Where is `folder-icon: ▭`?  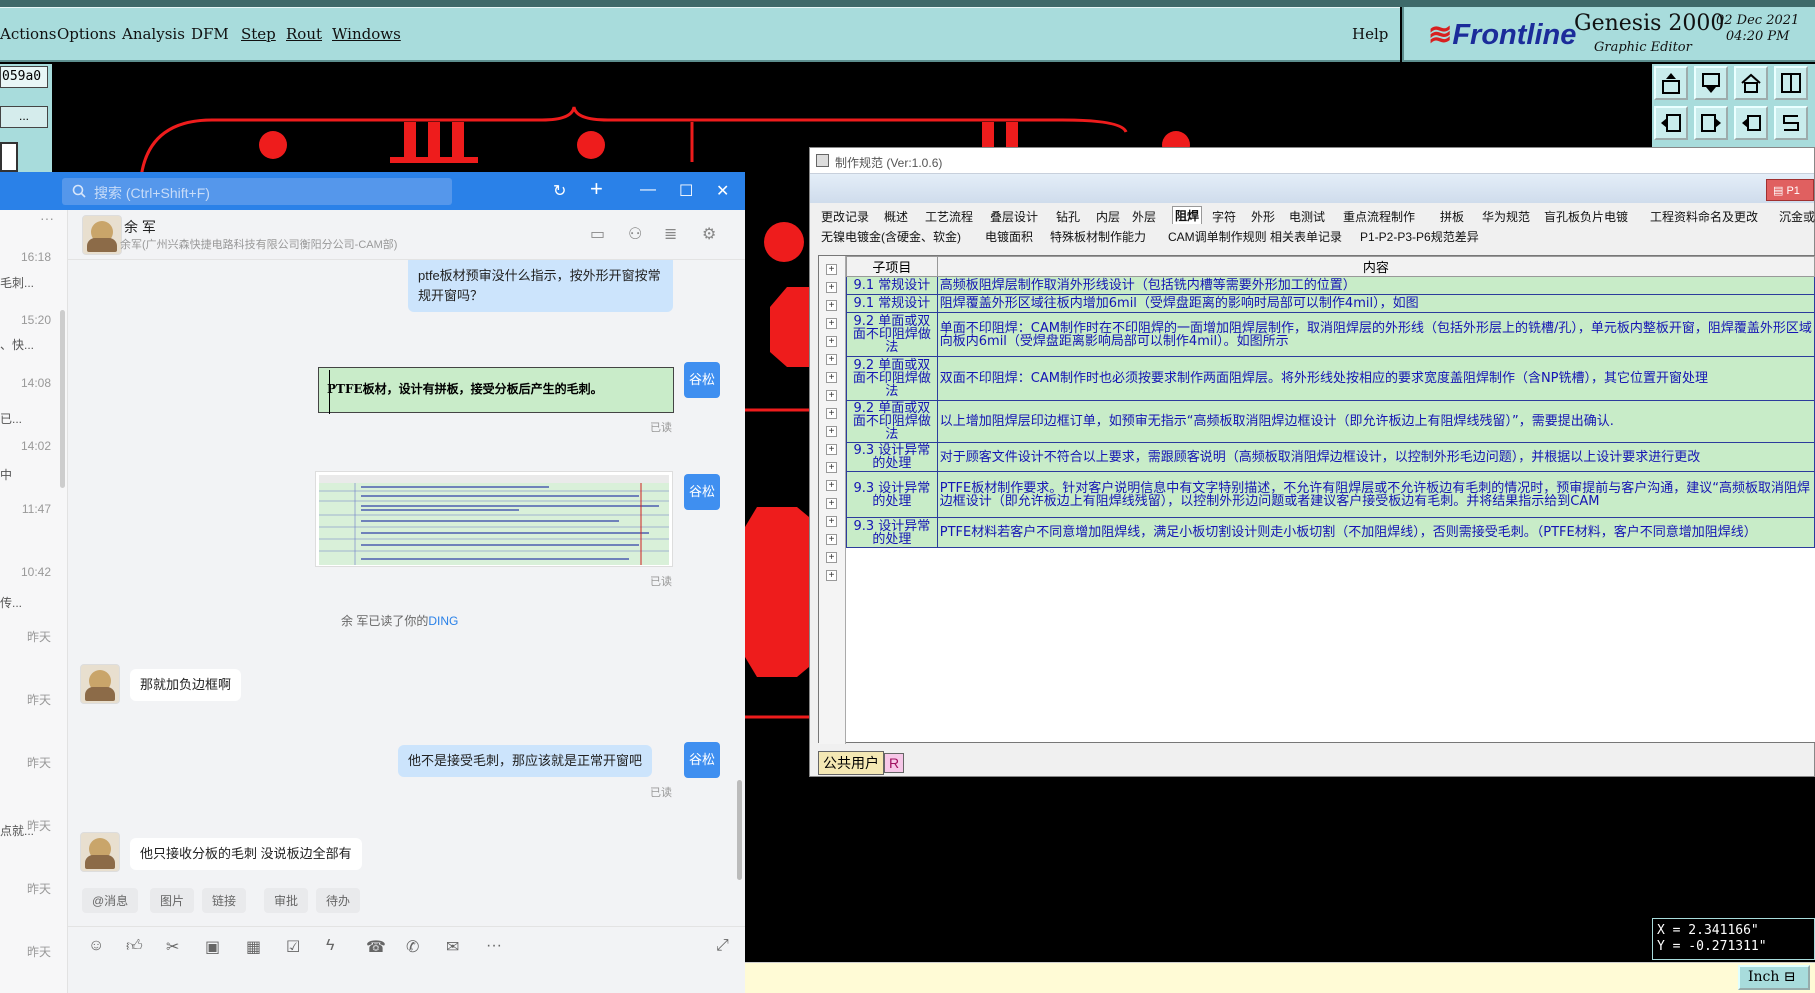 folder-icon: ▭ is located at coordinates (597, 234).